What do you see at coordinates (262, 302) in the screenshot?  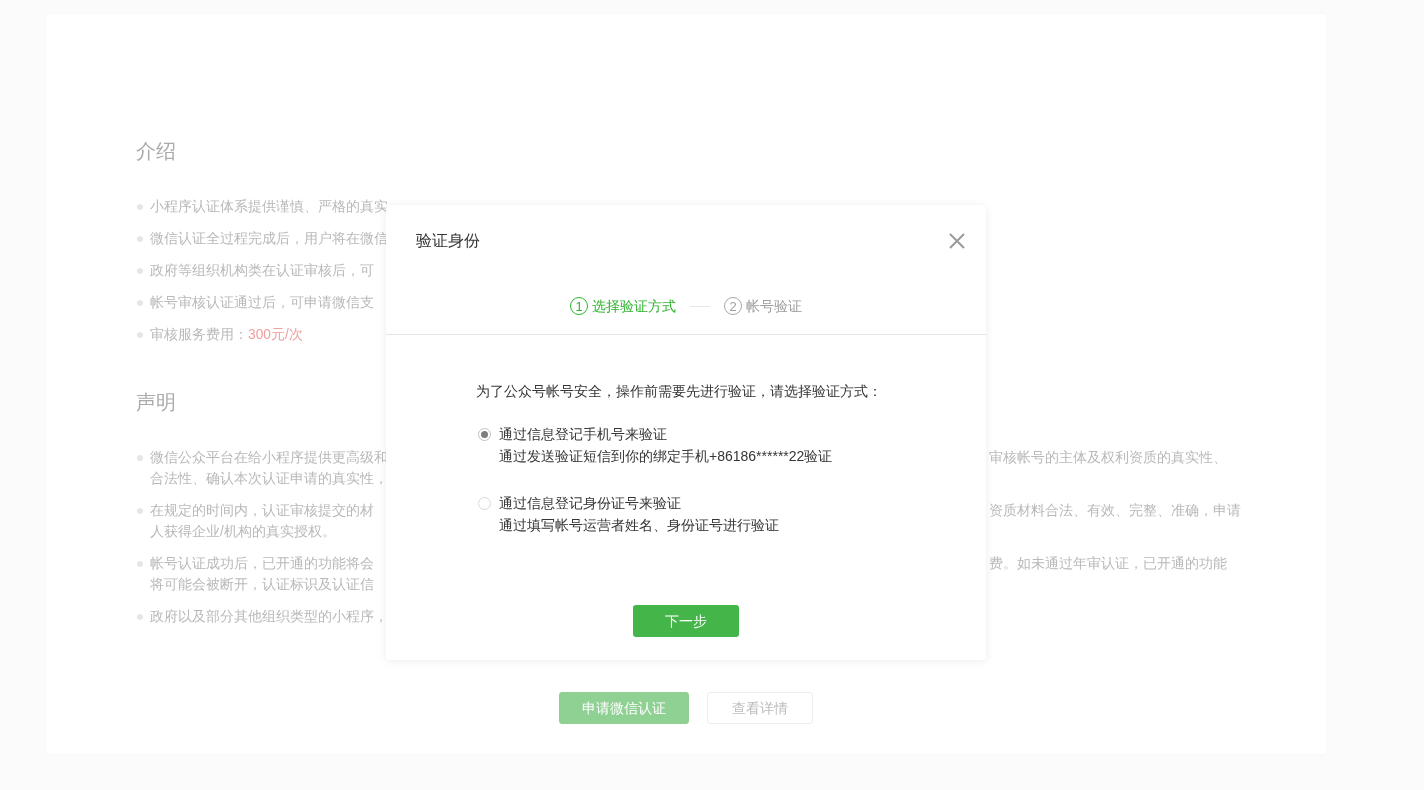 I see `list-item-text: 帐号审核认证通过后，可申请微信支` at bounding box center [262, 302].